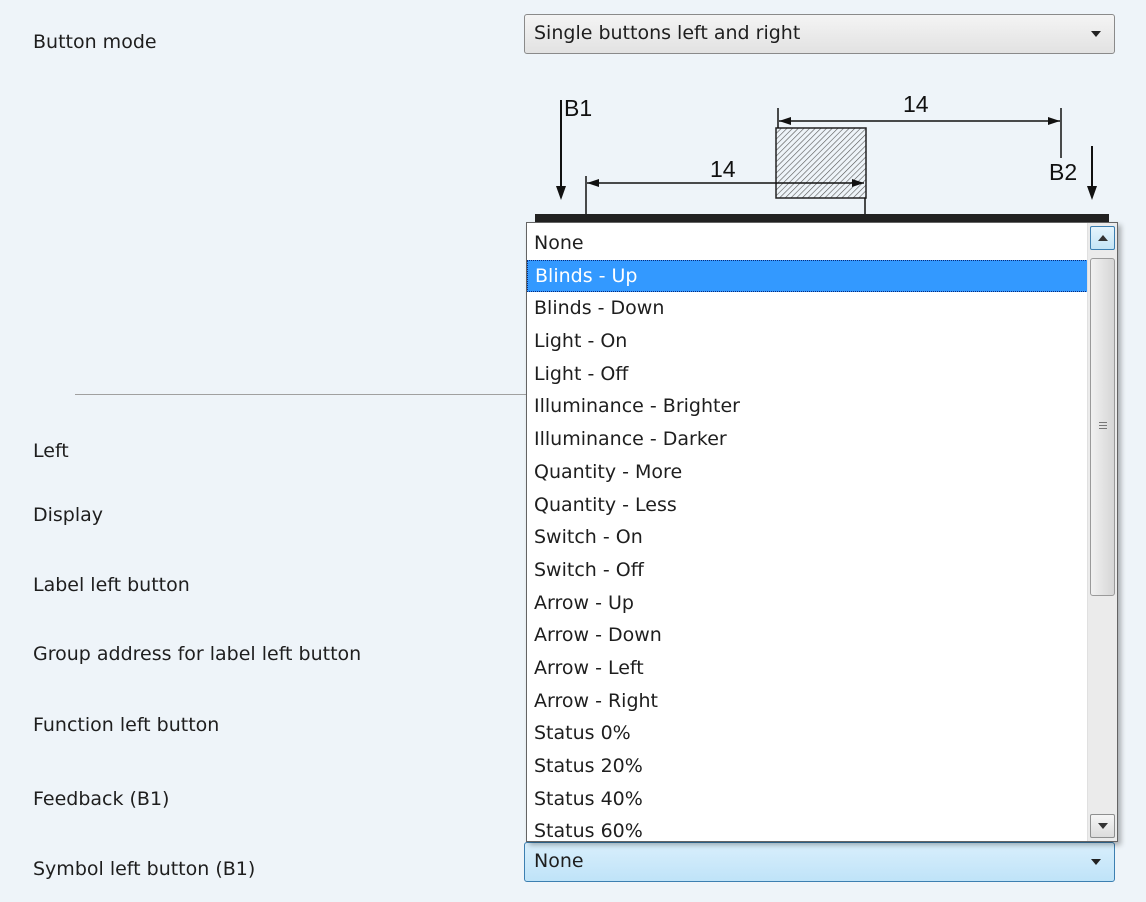  I want to click on arrow-up-icon, so click(1103, 238).